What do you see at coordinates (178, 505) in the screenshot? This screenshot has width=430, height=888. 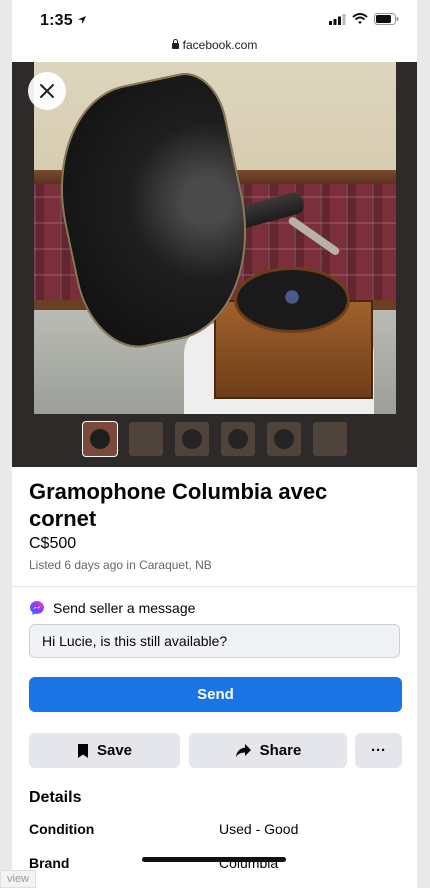 I see `listing-title: Gramophone Columbia avec cornet` at bounding box center [178, 505].